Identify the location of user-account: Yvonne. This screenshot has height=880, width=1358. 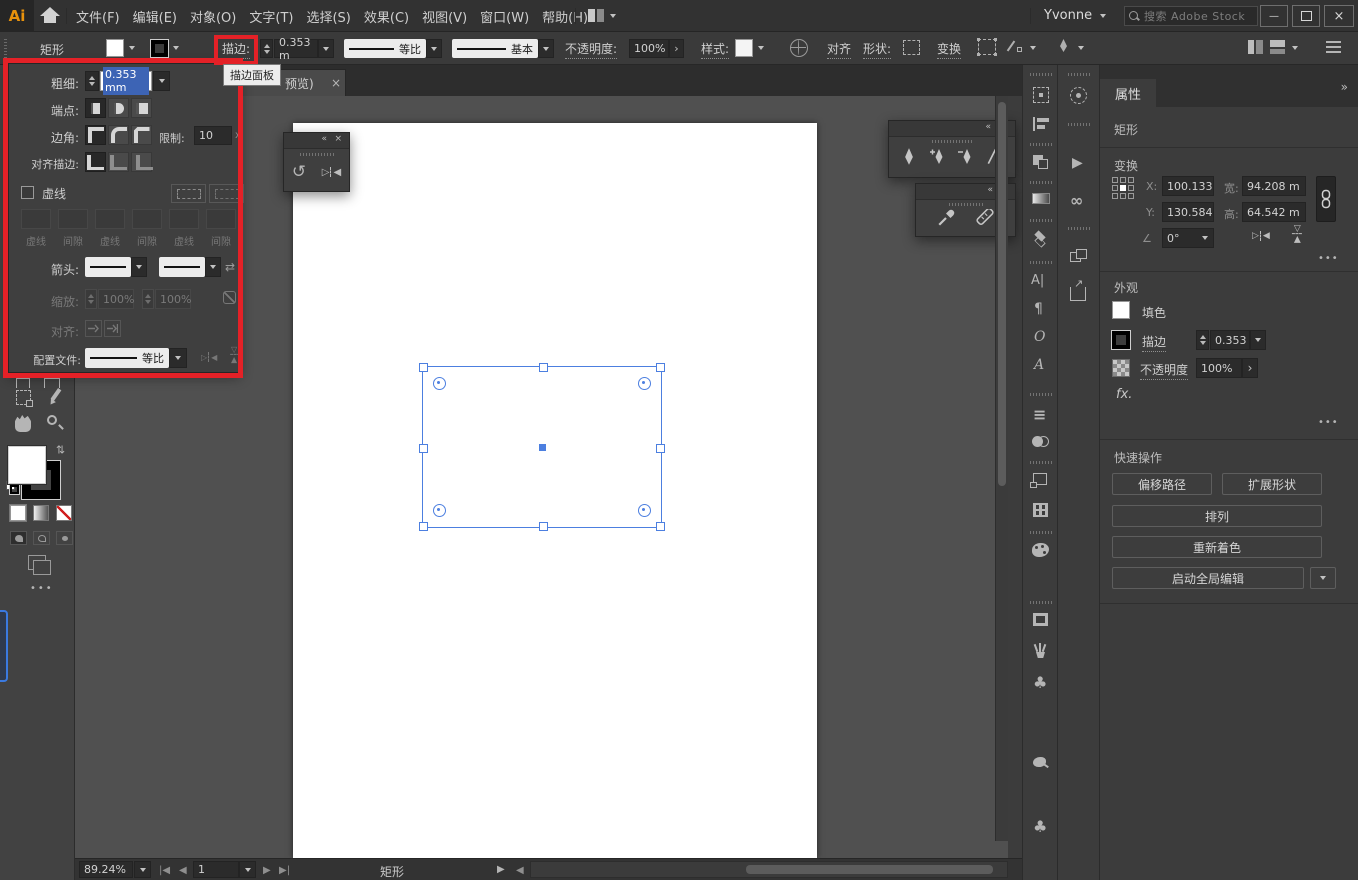
(1075, 15).